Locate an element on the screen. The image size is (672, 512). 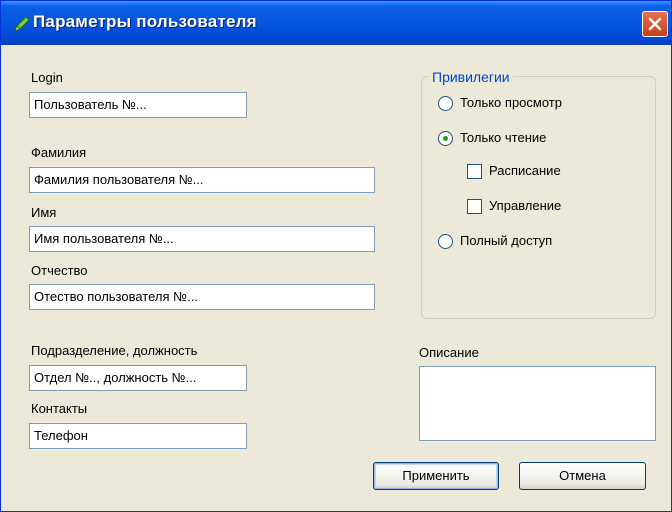
surname-label: Фамилия is located at coordinates (59, 152).